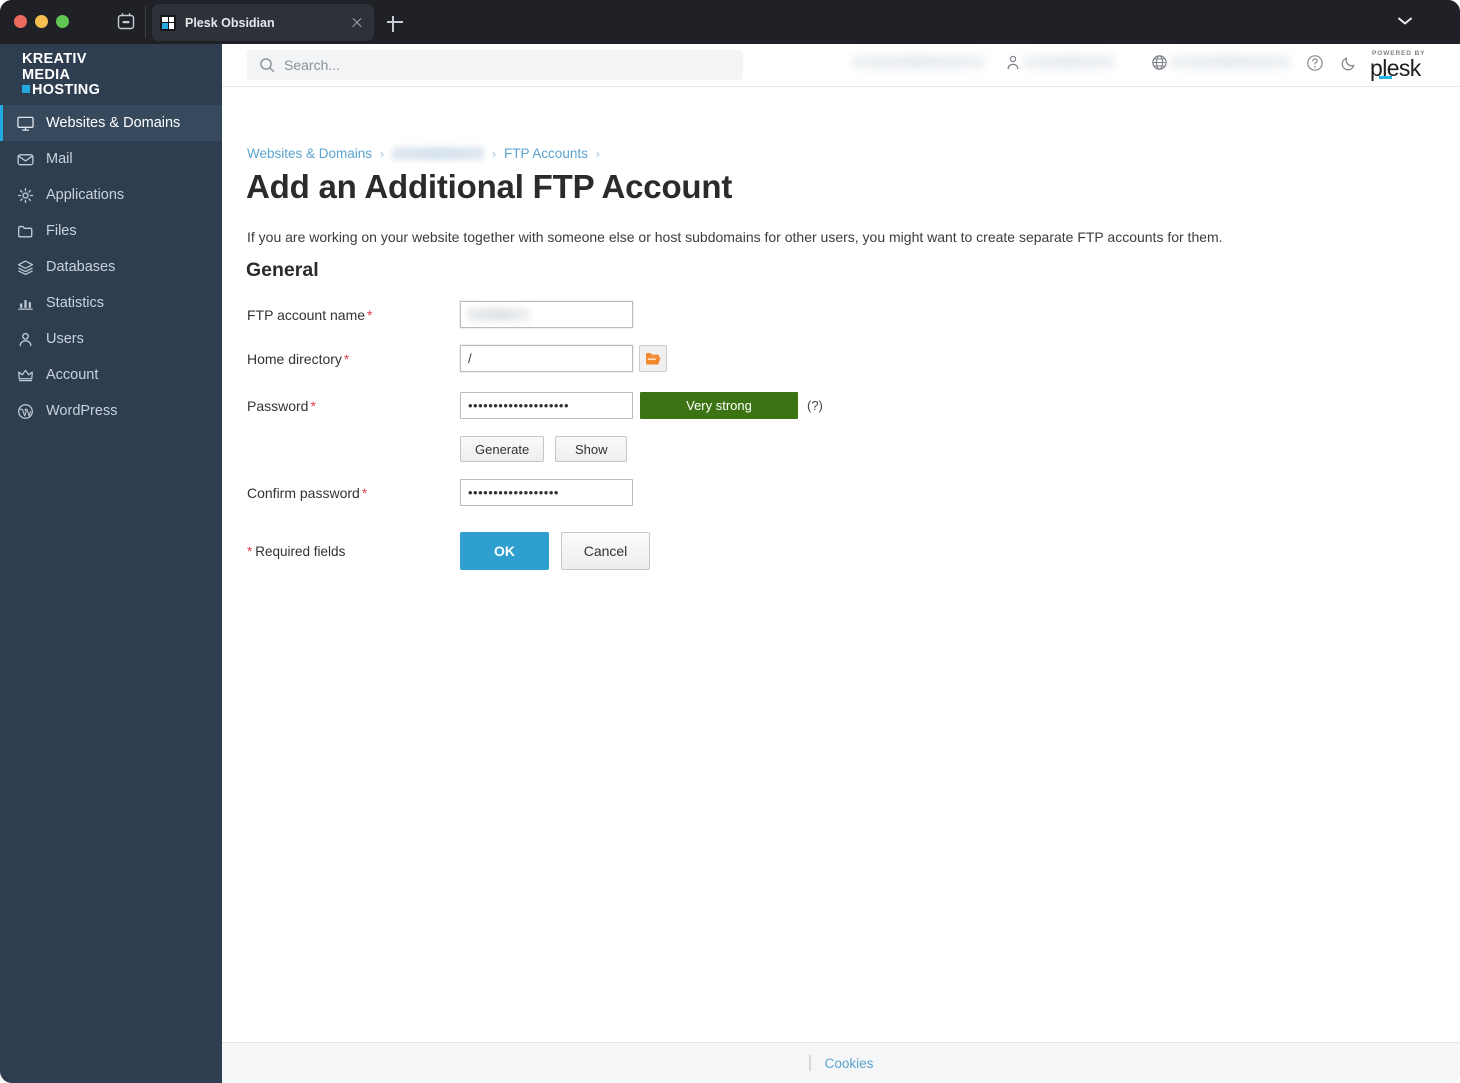  Describe the element at coordinates (111, 339) in the screenshot. I see `sidebar-item-users: Users` at that location.